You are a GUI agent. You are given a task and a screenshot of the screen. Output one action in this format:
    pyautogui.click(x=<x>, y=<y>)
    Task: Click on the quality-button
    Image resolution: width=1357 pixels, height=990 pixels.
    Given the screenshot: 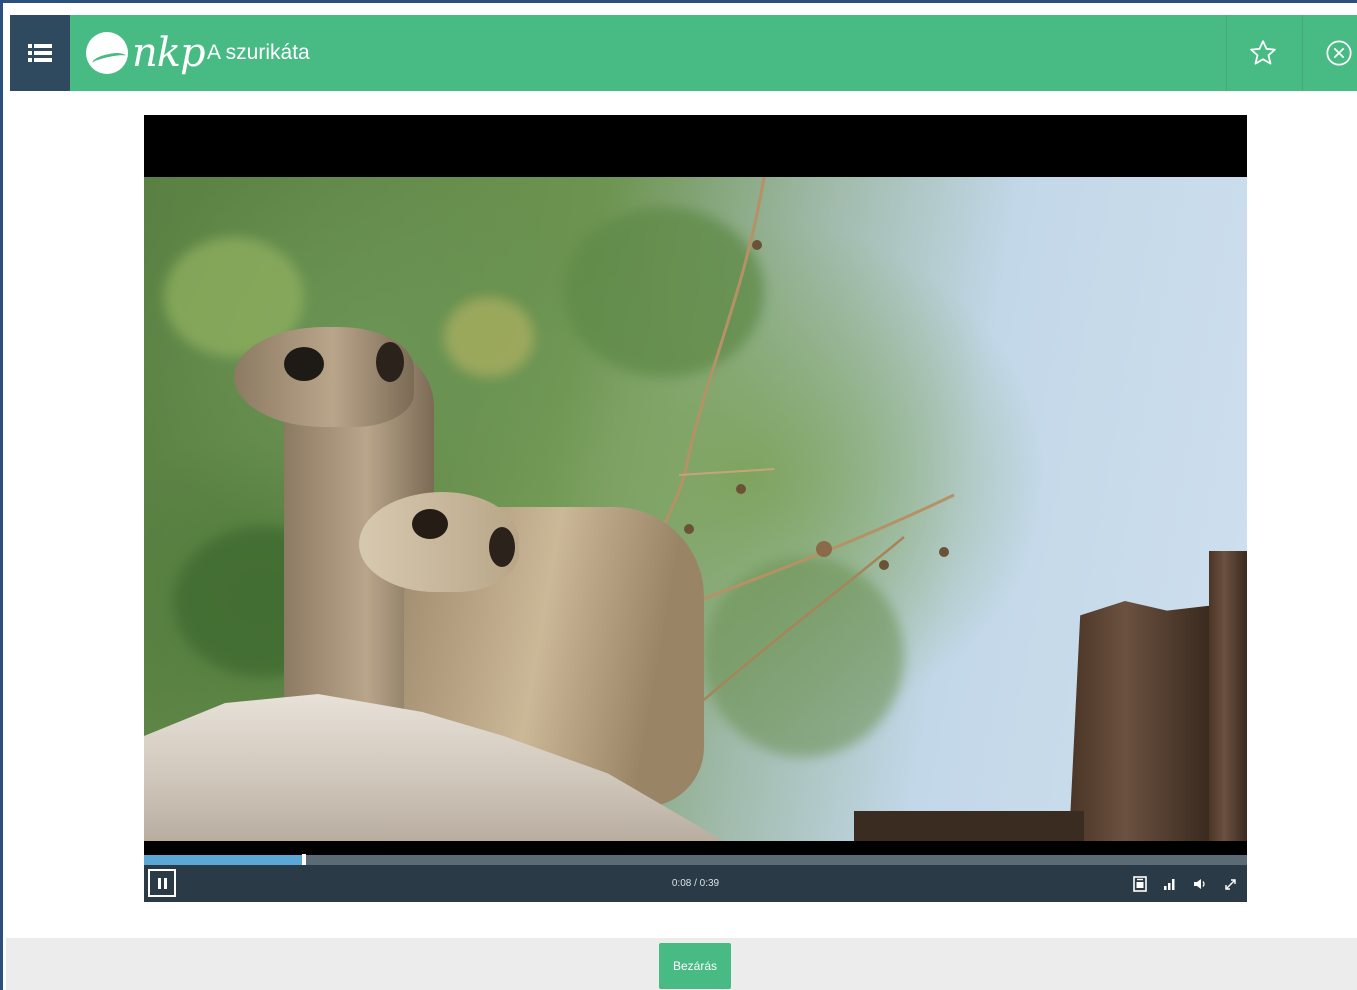 What is the action you would take?
    pyautogui.click(x=1170, y=884)
    